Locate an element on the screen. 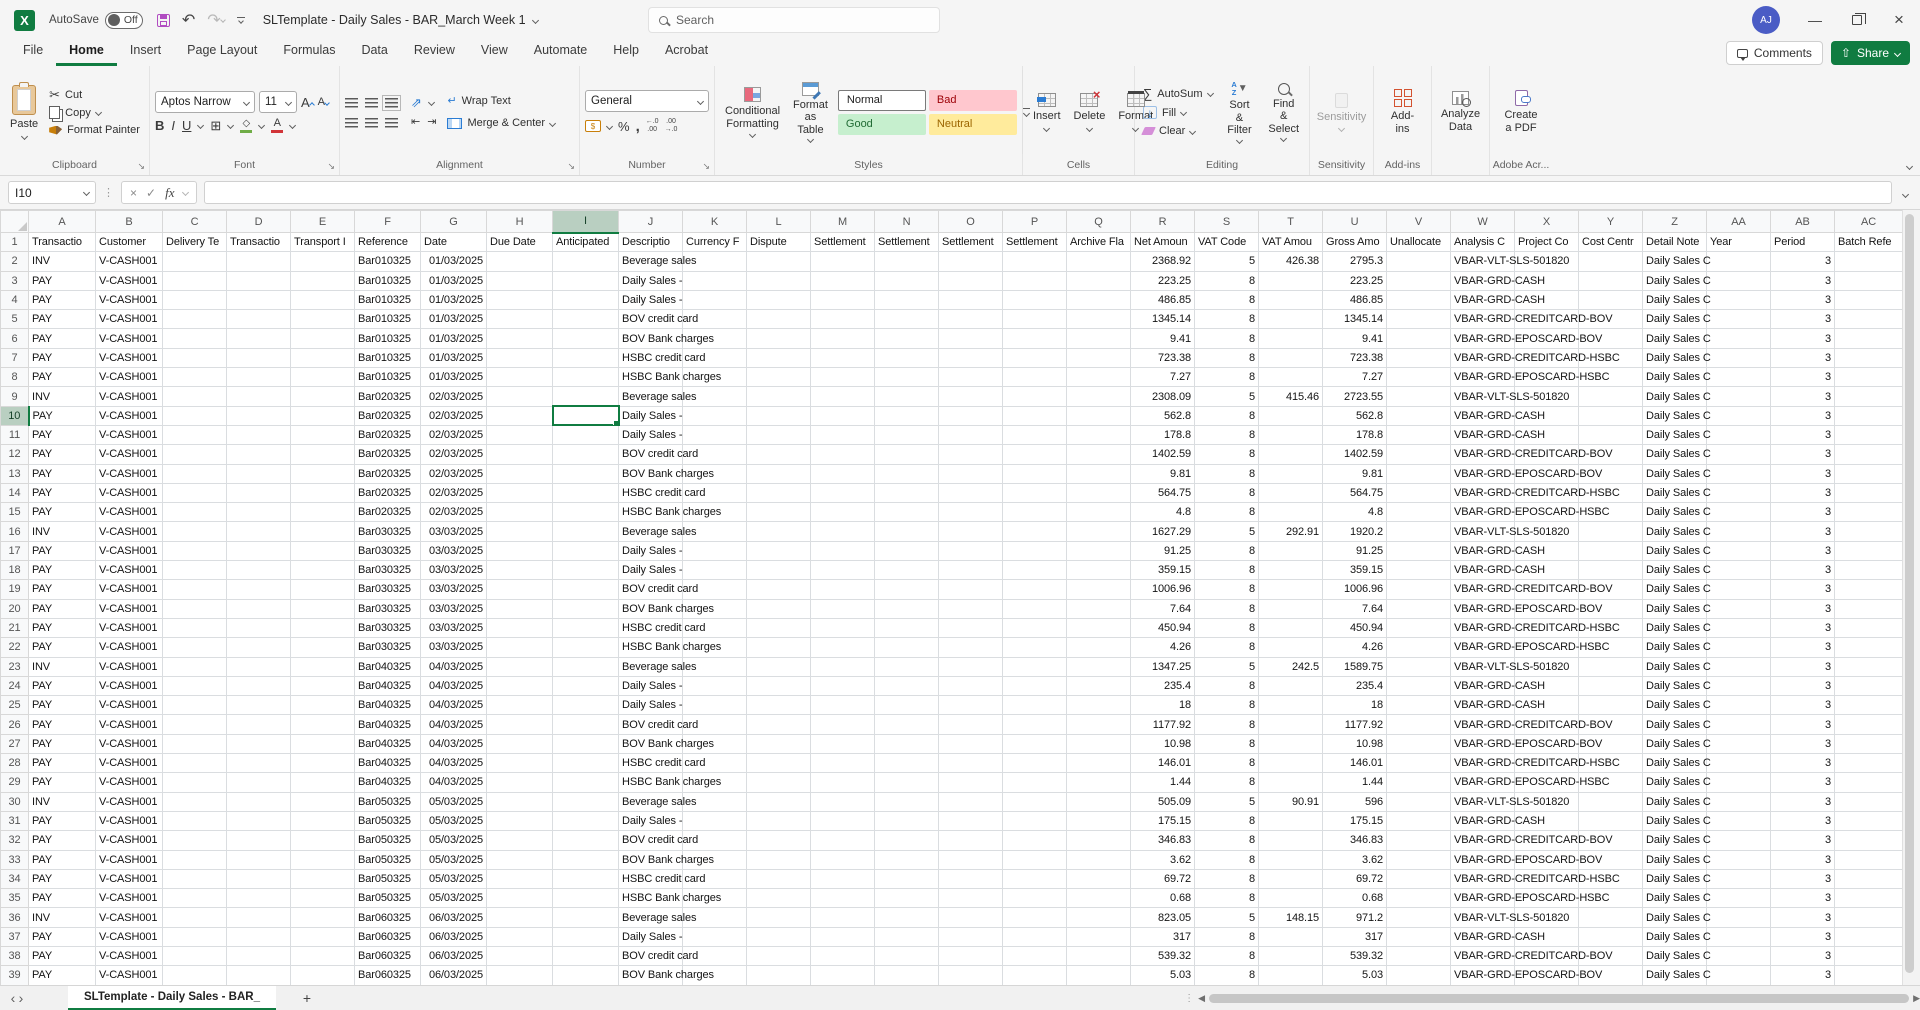 This screenshot has width=1920, height=1010. cell-W14: VBAR-GRD-CREDITCARD-HSBC is located at coordinates (1535, 493).